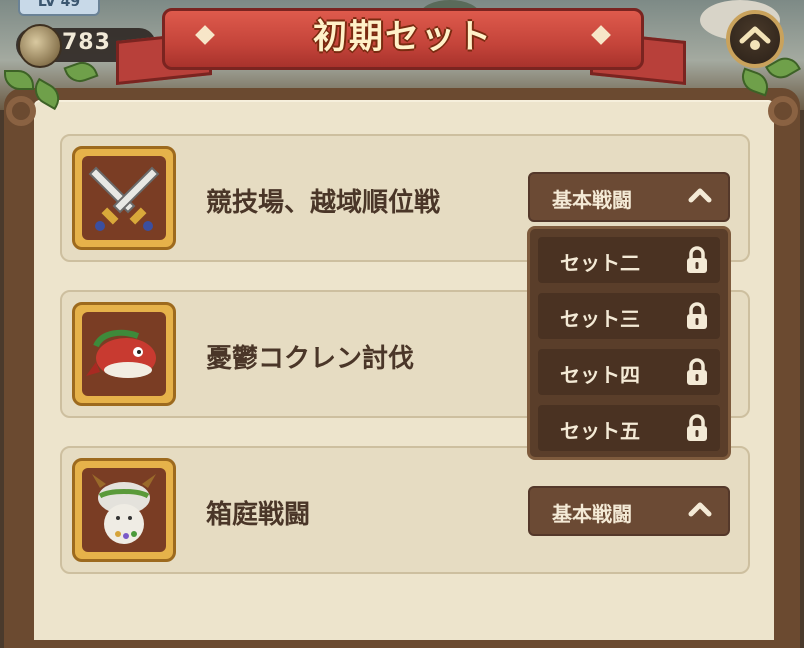  What do you see at coordinates (258, 515) in the screenshot?
I see `mode-title: 箱庭戦闘` at bounding box center [258, 515].